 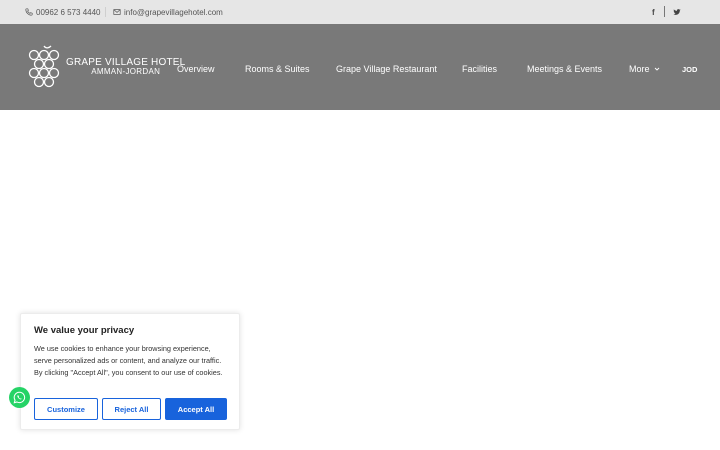 I want to click on contact-divider, so click(x=105, y=12).